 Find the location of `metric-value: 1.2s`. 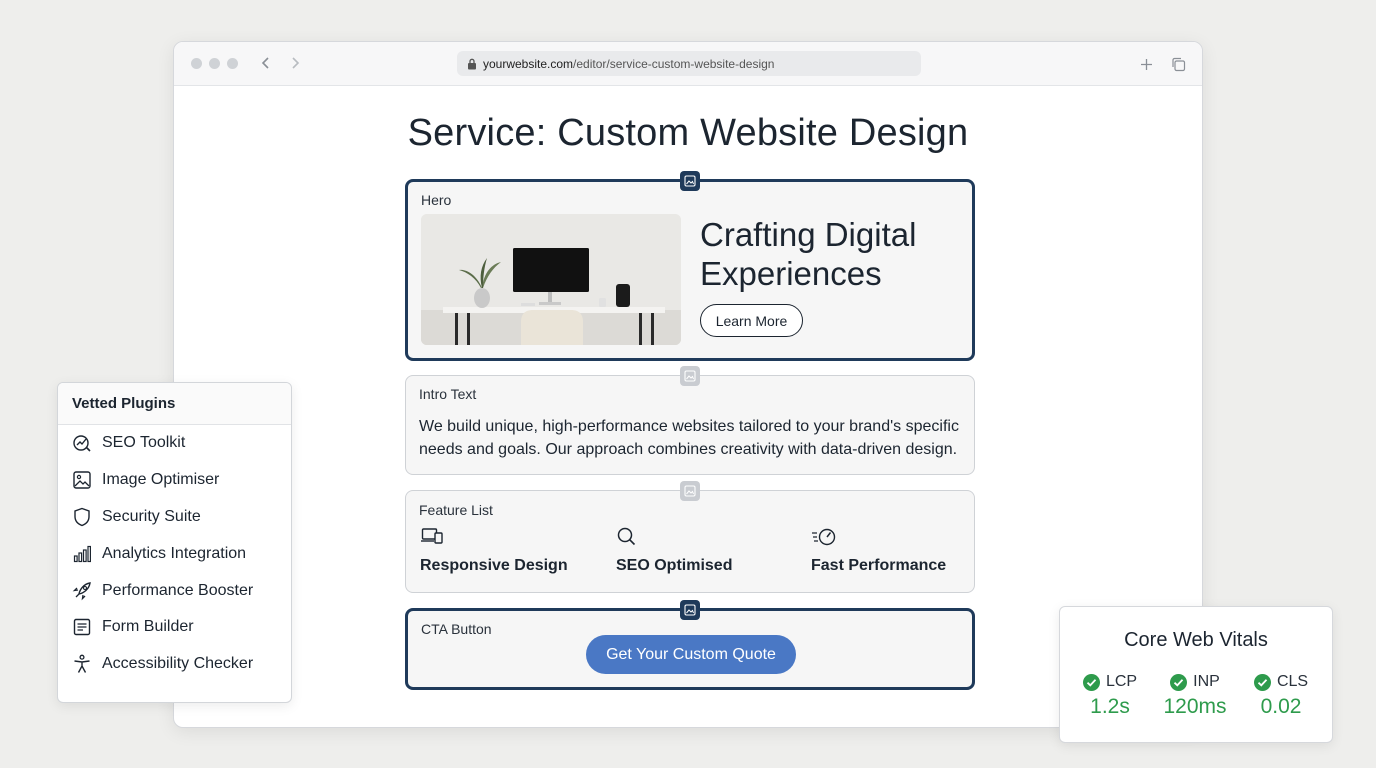

metric-value: 1.2s is located at coordinates (1110, 706).